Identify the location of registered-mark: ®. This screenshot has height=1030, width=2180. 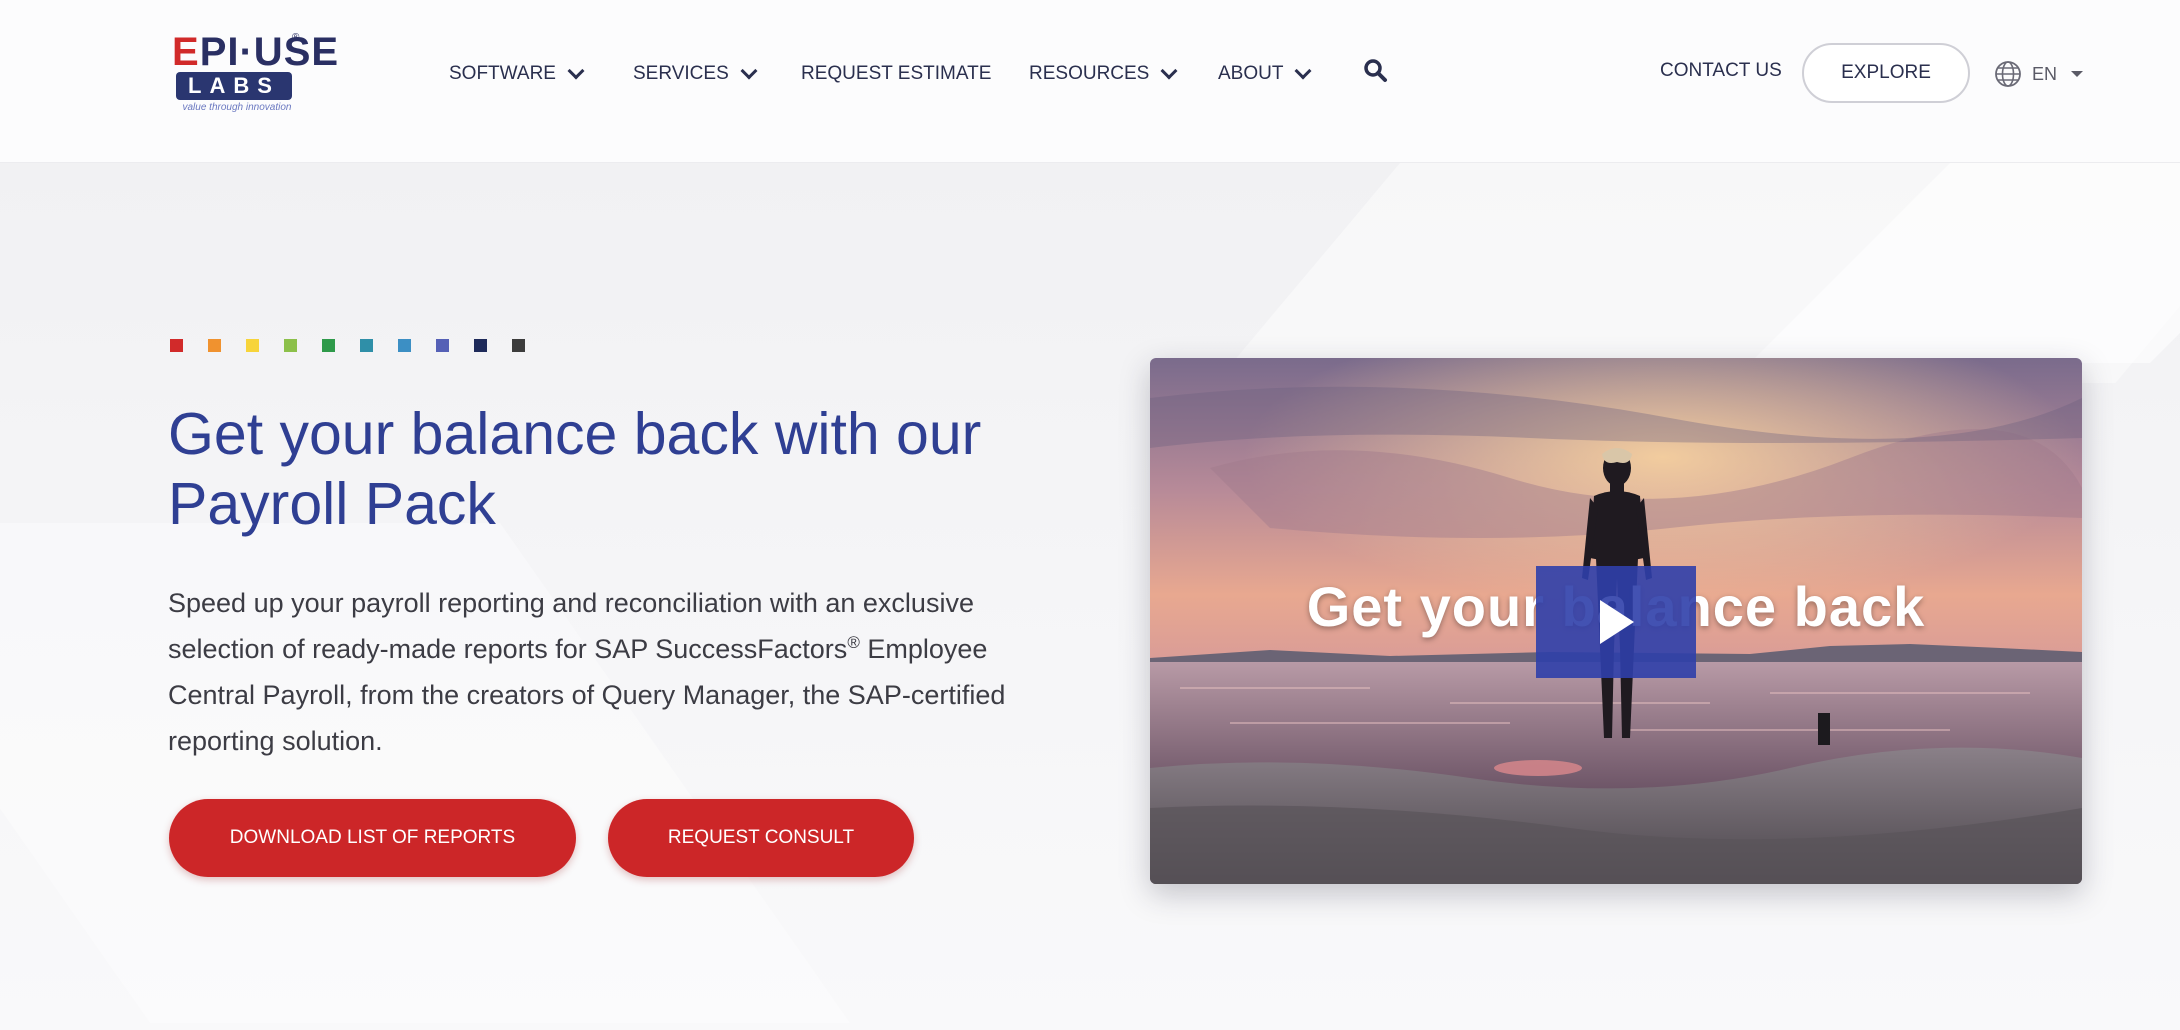
(853, 642).